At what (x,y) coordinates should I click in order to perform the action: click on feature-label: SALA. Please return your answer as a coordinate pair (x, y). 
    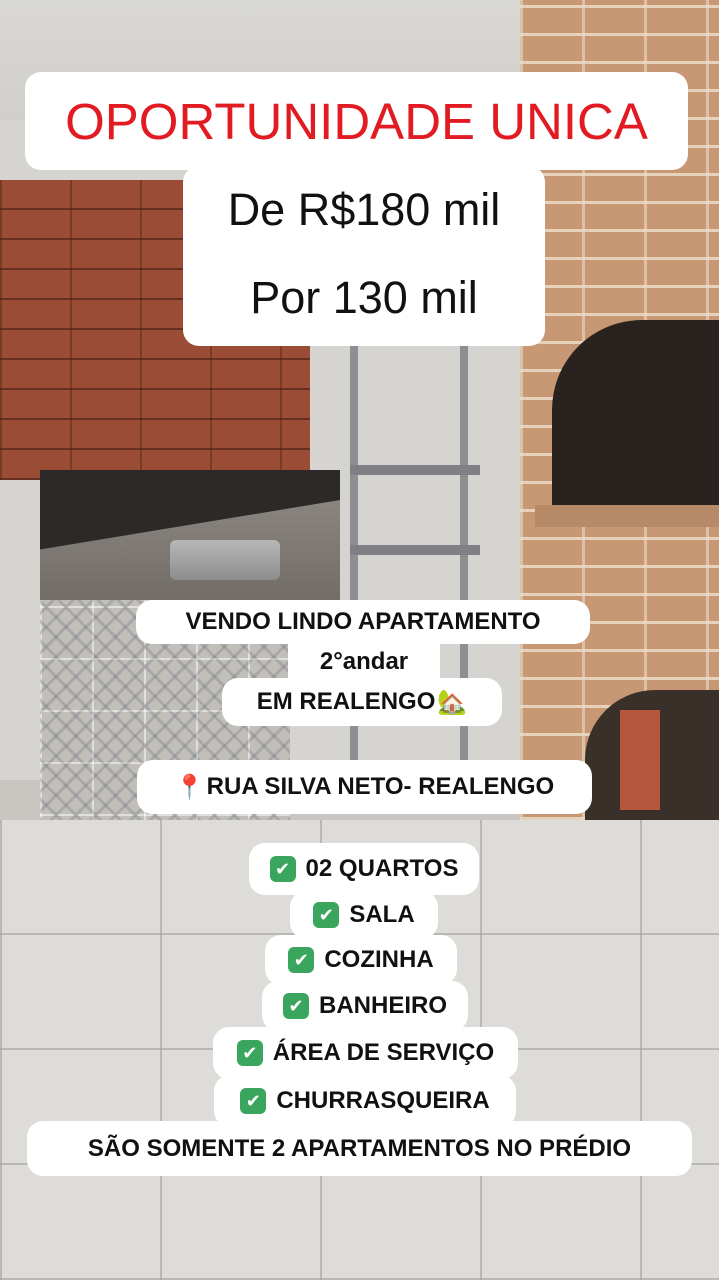
    Looking at the image, I should click on (382, 914).